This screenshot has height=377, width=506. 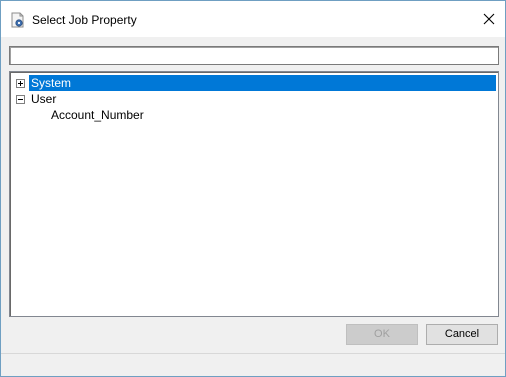 What do you see at coordinates (382, 334) in the screenshot?
I see `ok-button: OK` at bounding box center [382, 334].